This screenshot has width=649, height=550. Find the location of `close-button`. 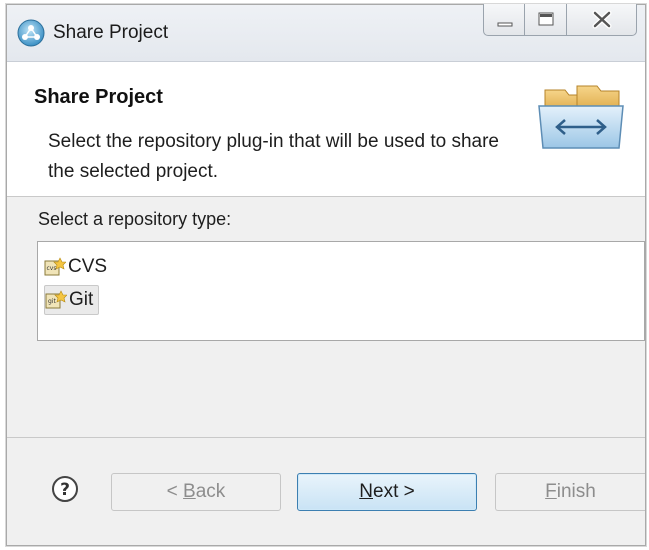

close-button is located at coordinates (602, 20).